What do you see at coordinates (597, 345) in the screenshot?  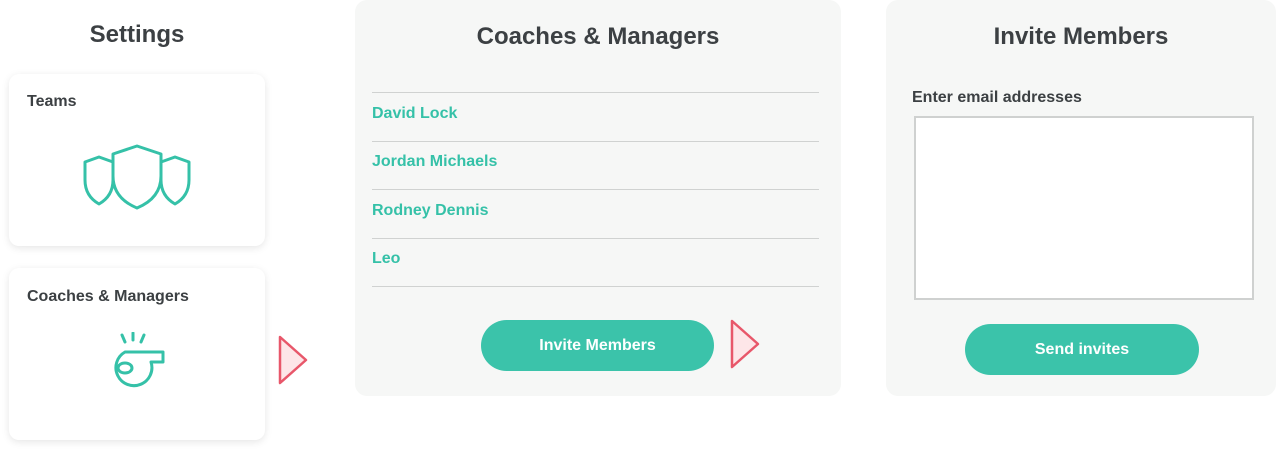 I see `invite-members-button: Invite Members` at bounding box center [597, 345].